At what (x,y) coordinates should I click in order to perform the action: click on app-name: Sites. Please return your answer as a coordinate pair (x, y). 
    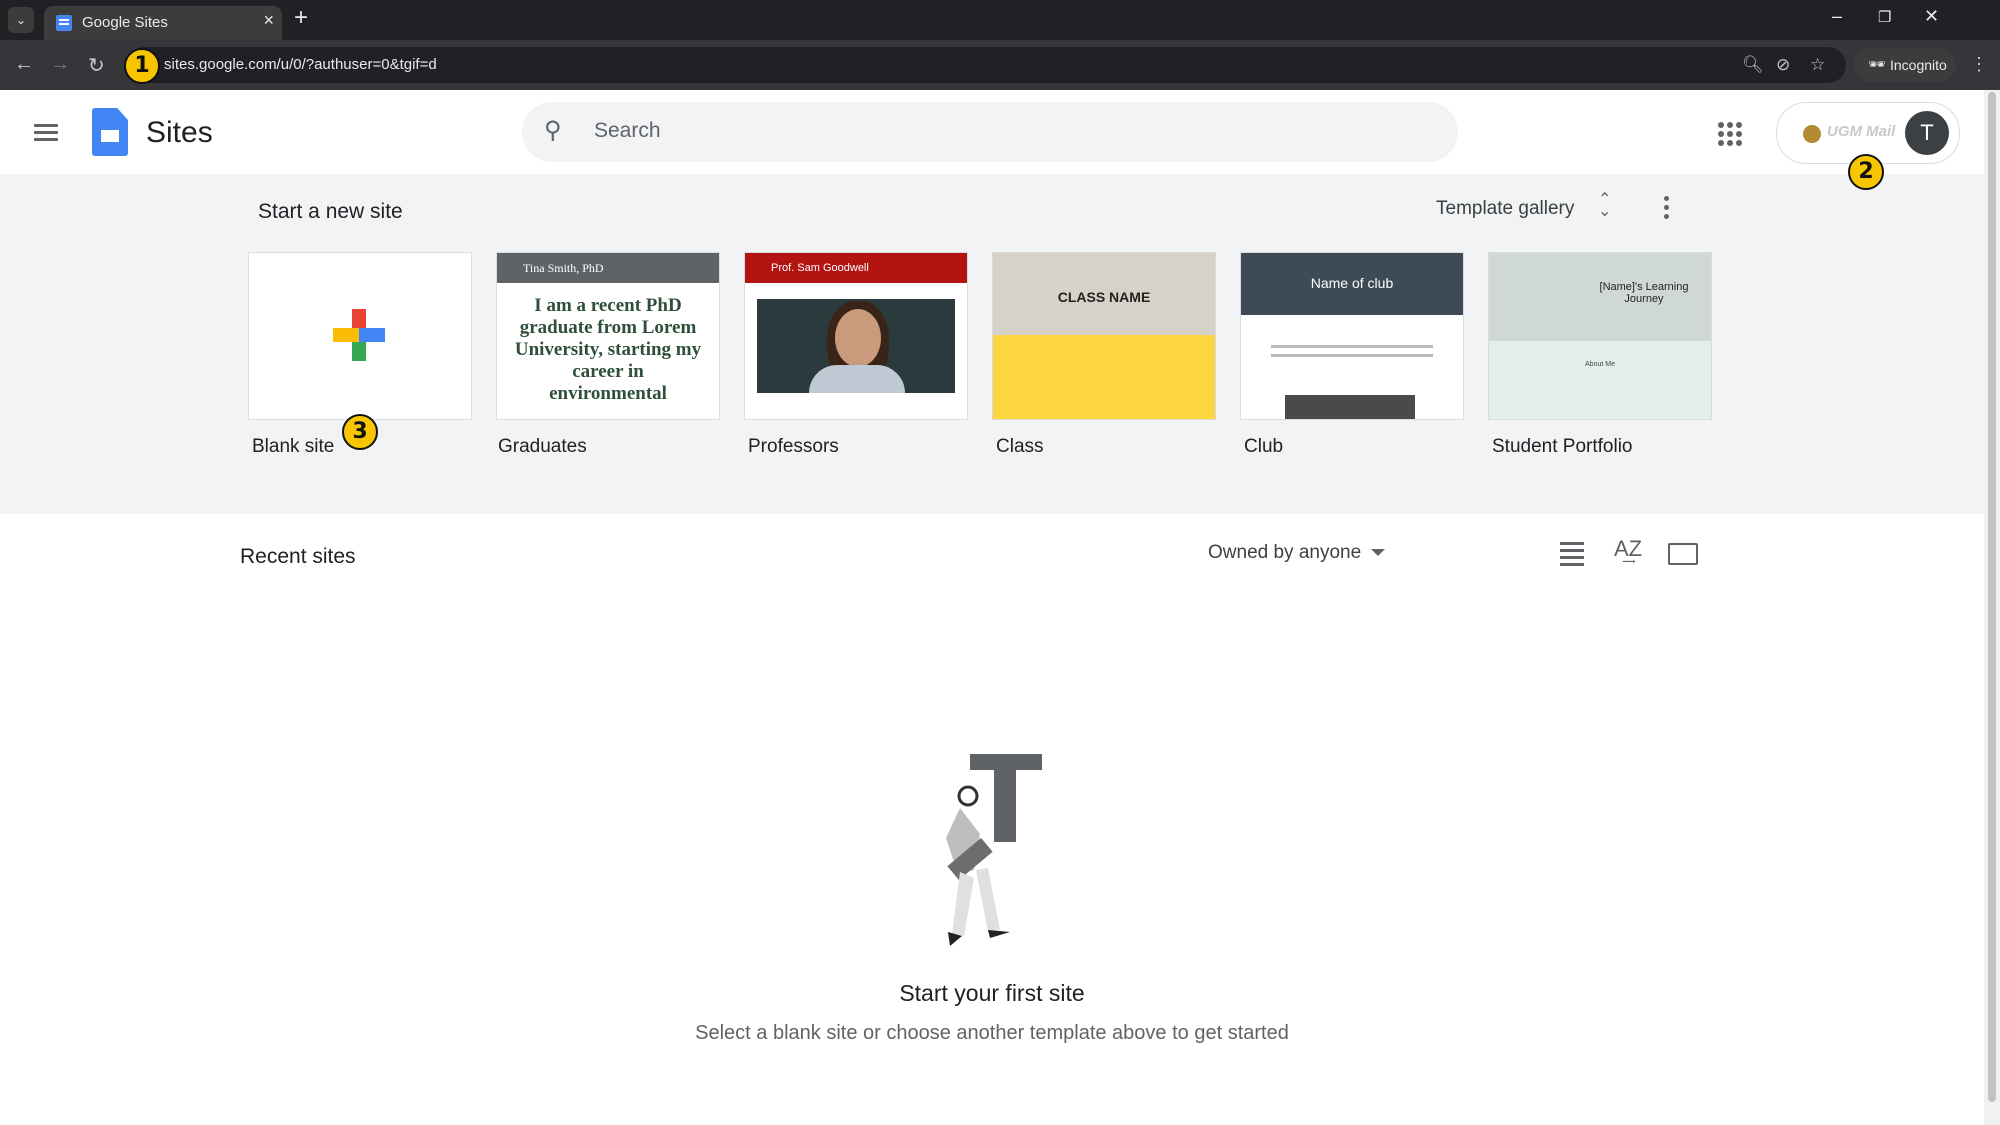
    Looking at the image, I should click on (179, 133).